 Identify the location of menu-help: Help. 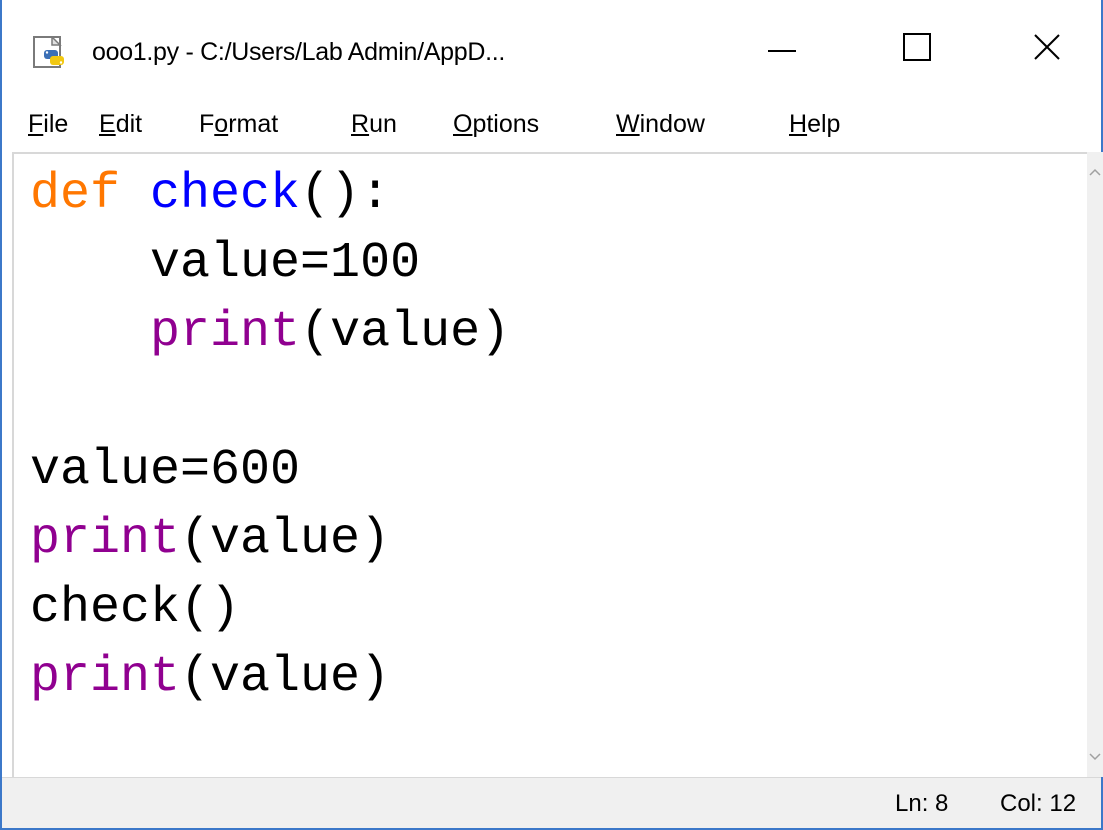
(814, 124).